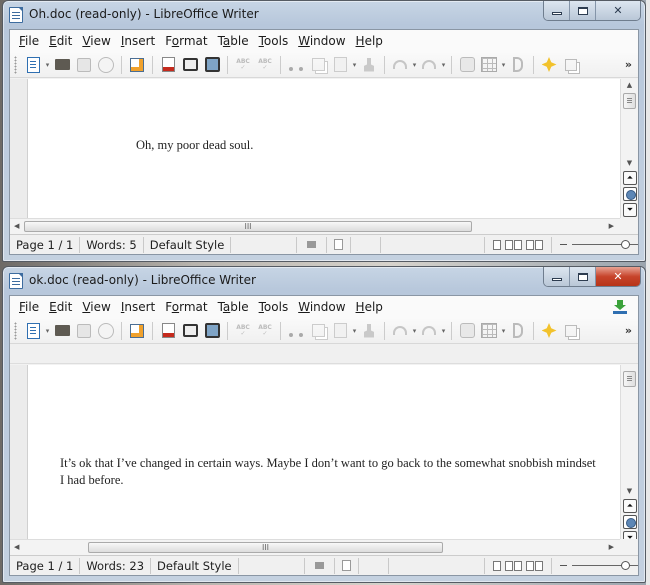  What do you see at coordinates (414, 331) in the screenshot?
I see `undo-dropdown-arrow: ▾` at bounding box center [414, 331].